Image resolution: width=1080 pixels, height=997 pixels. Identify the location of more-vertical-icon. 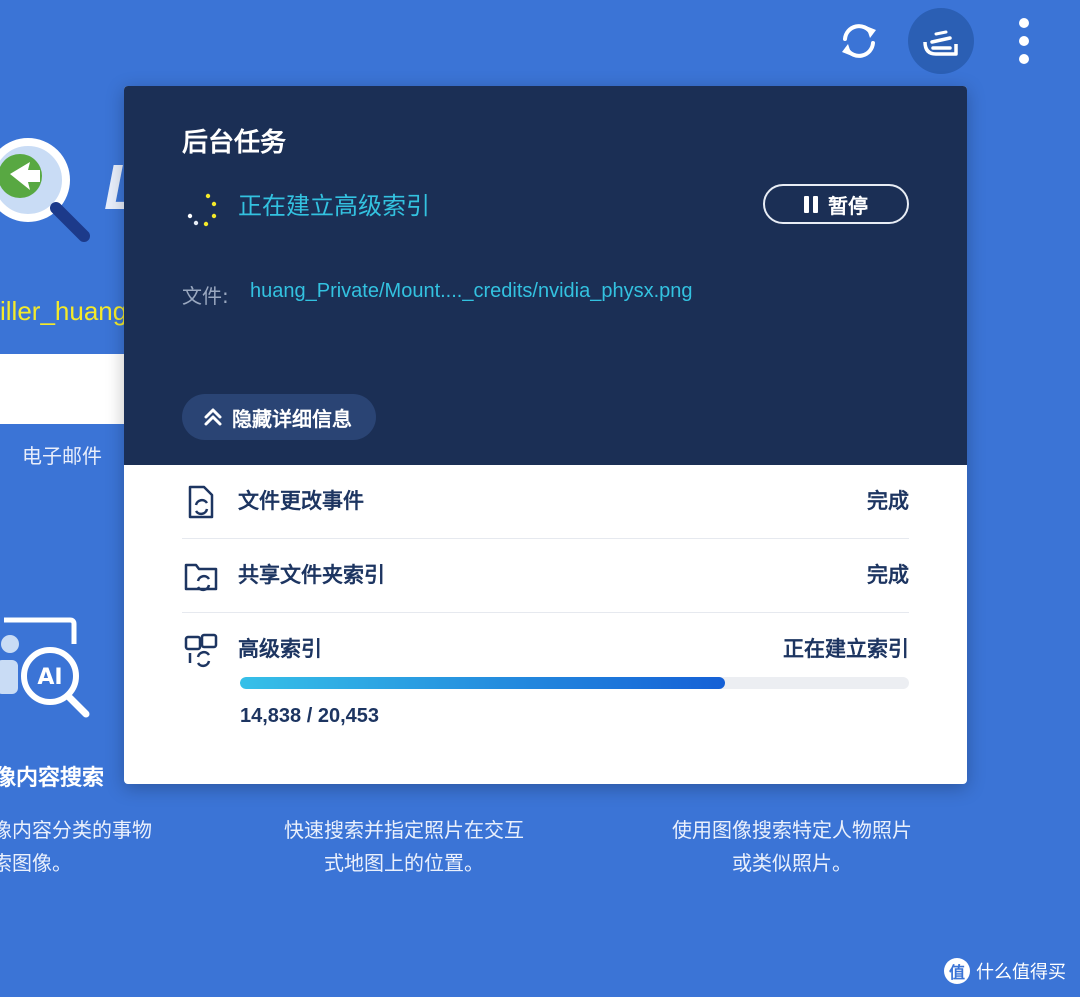
(1024, 41).